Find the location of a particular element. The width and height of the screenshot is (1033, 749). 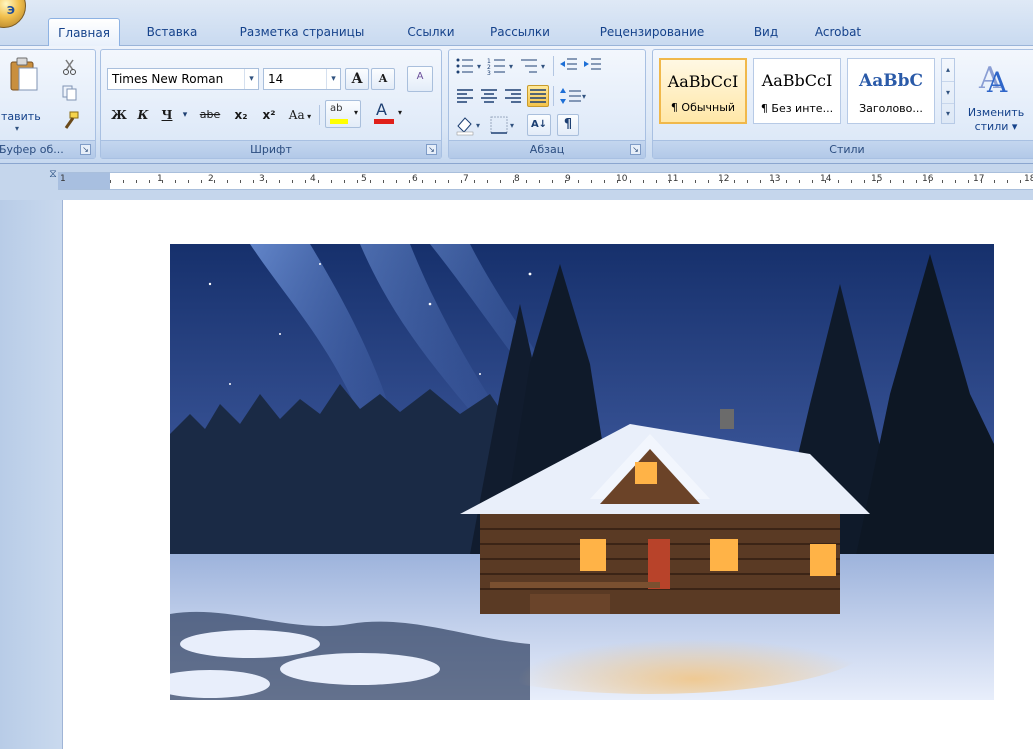

decrease-indent-icon is located at coordinates (569, 66).